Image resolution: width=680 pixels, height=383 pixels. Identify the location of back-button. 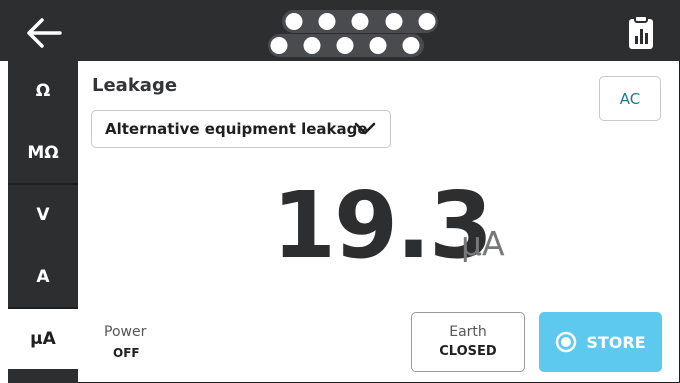
(48, 33).